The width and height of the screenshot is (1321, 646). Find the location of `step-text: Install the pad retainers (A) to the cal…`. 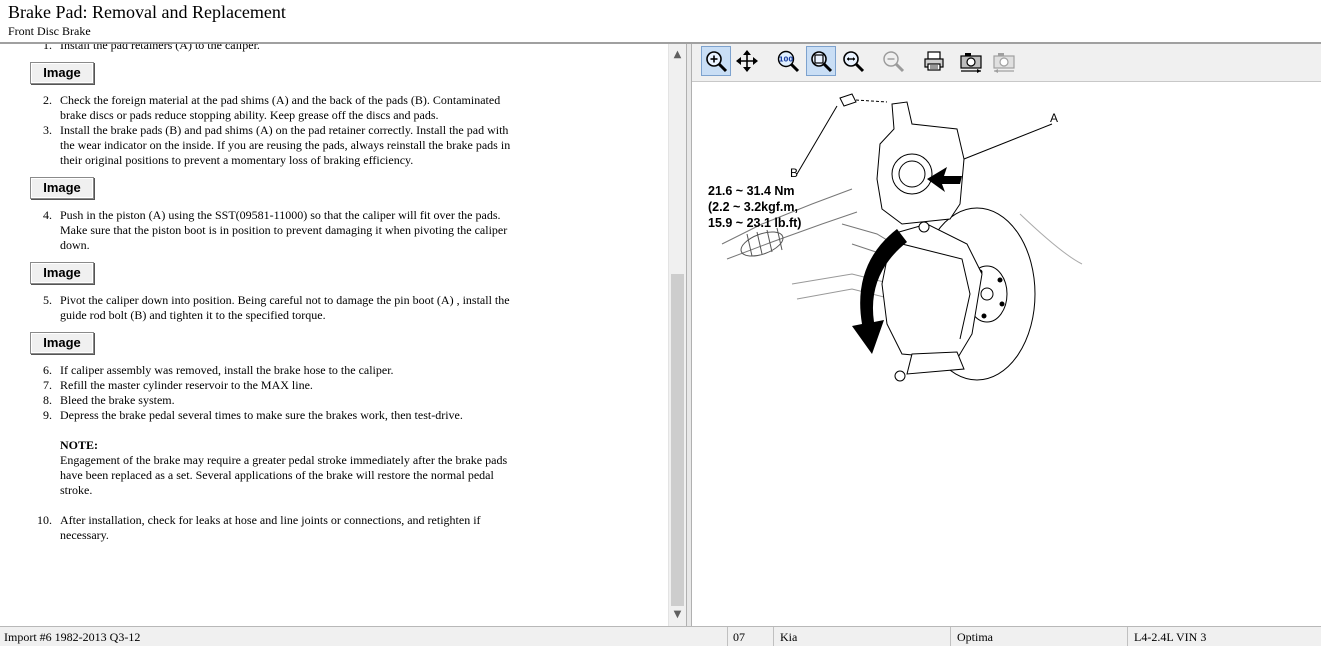

step-text: Install the pad retainers (A) to the cal… is located at coordinates (160, 48).